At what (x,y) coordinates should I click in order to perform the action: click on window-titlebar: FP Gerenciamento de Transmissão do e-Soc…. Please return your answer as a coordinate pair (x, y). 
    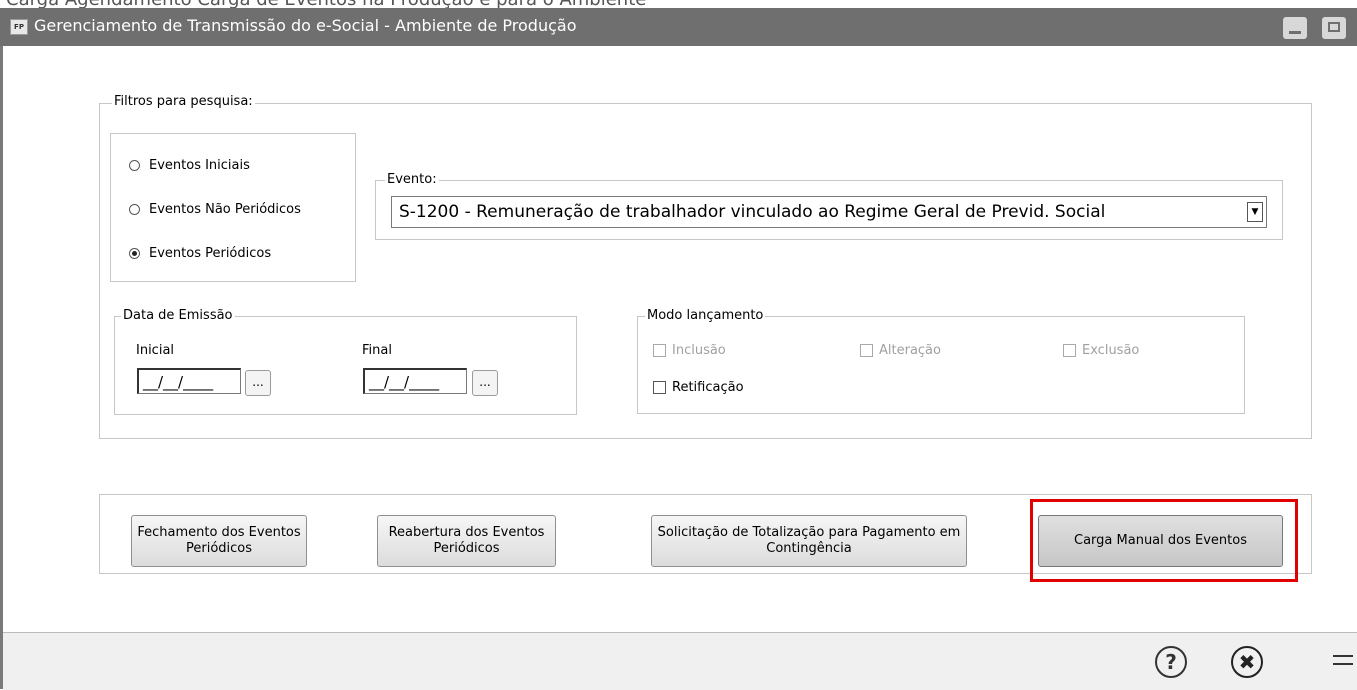
    Looking at the image, I should click on (678, 27).